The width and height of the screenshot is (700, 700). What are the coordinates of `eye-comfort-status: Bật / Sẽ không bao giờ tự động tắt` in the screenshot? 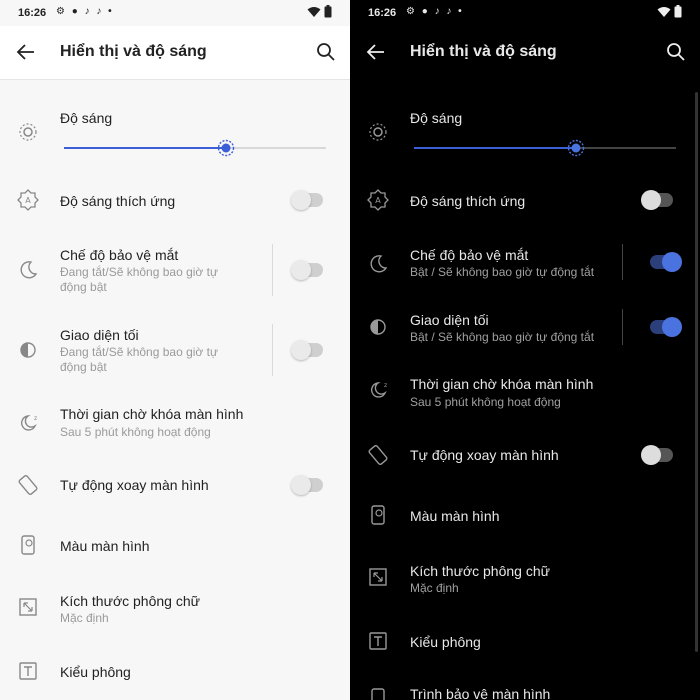 It's located at (502, 272).